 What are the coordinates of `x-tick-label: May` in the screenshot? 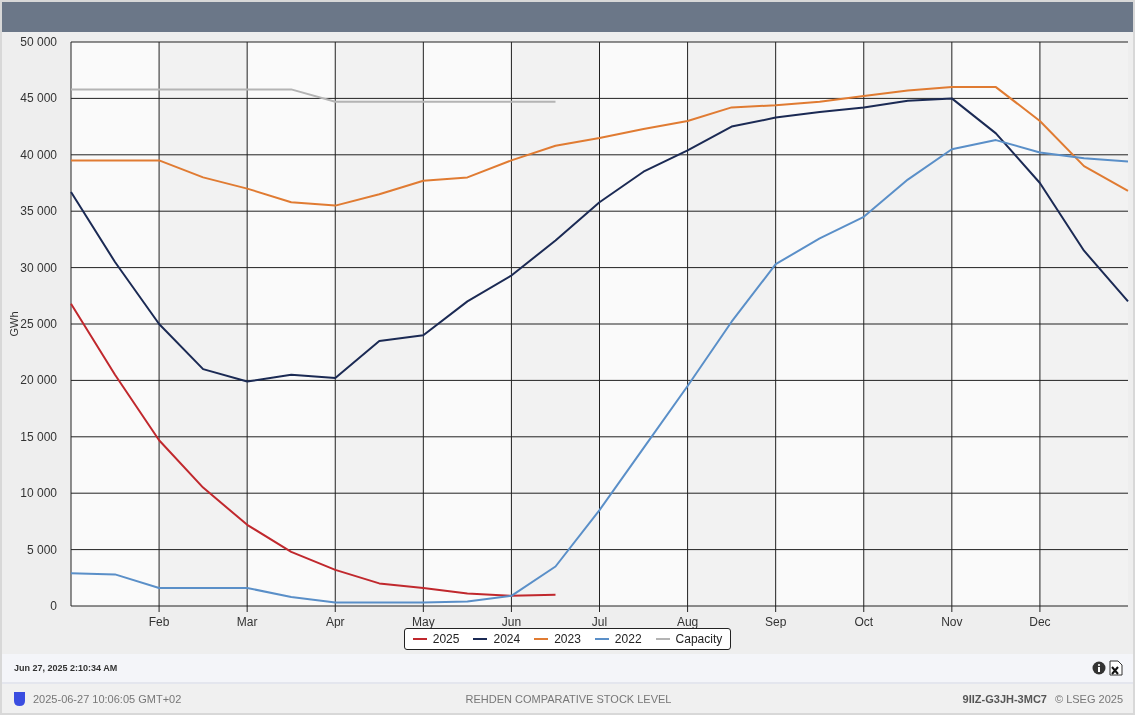 It's located at (423, 621).